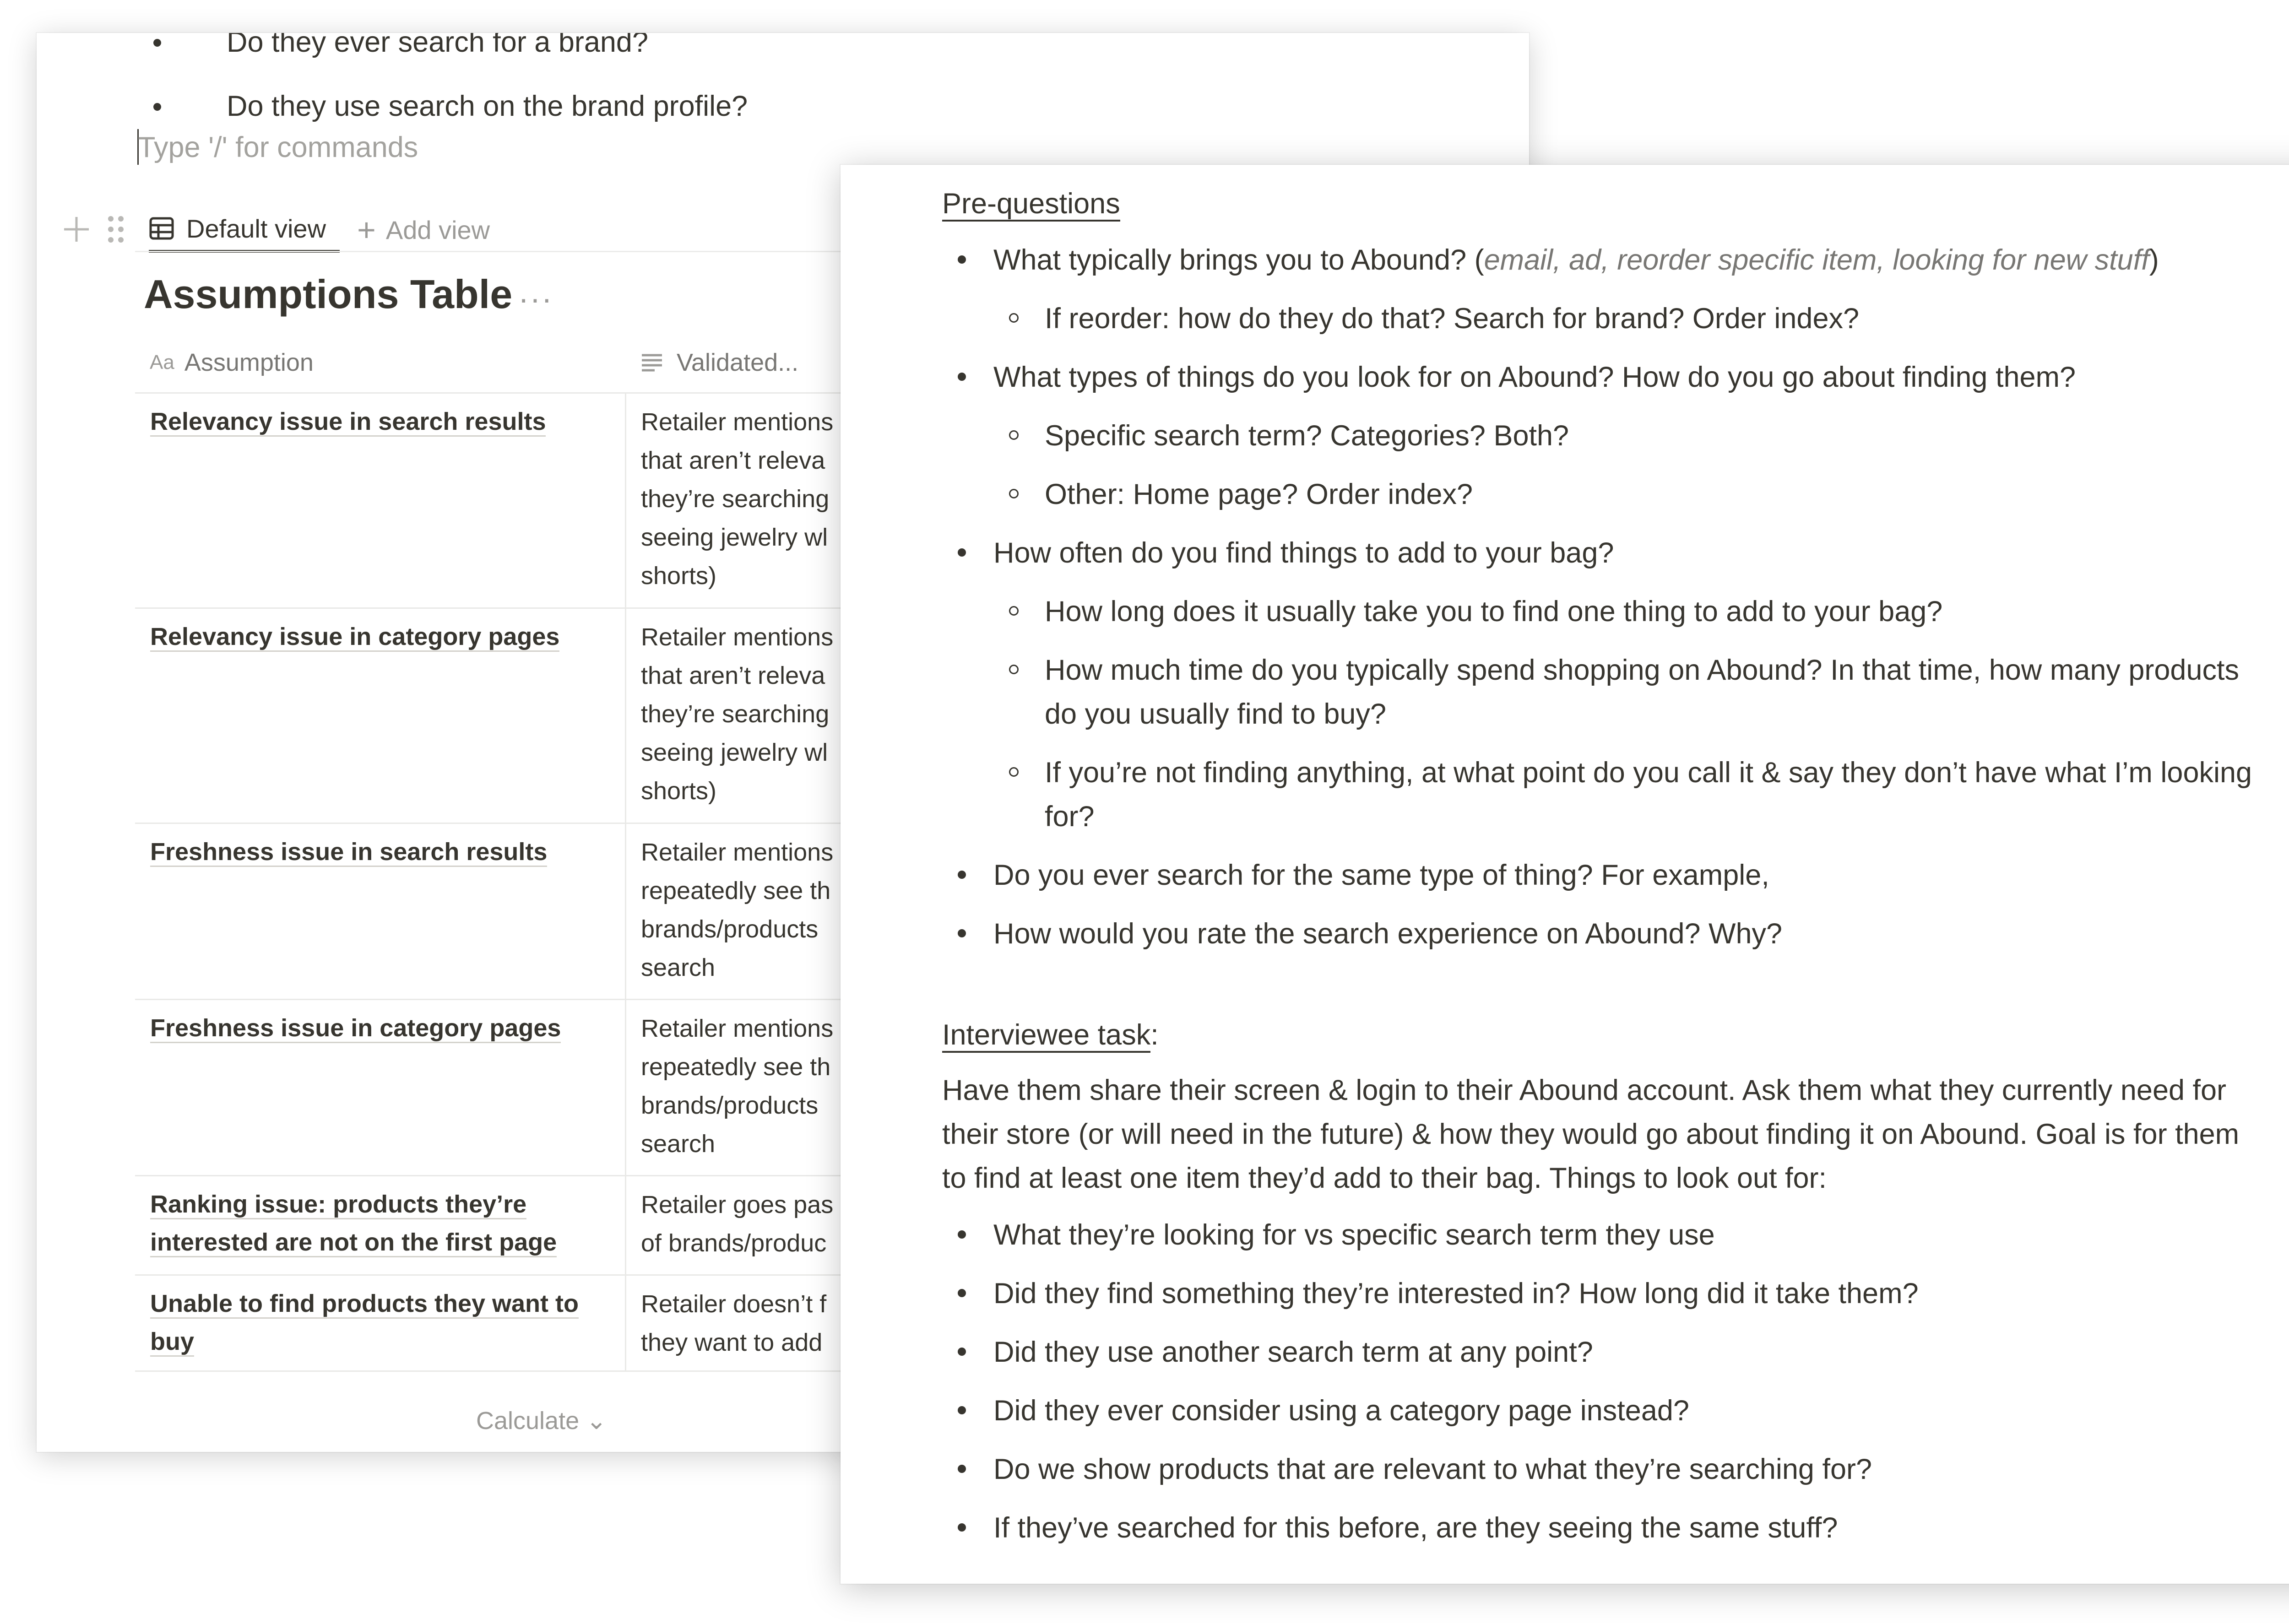  I want to click on sub-list-item: Other: Home page? Order index?, so click(1627, 494).